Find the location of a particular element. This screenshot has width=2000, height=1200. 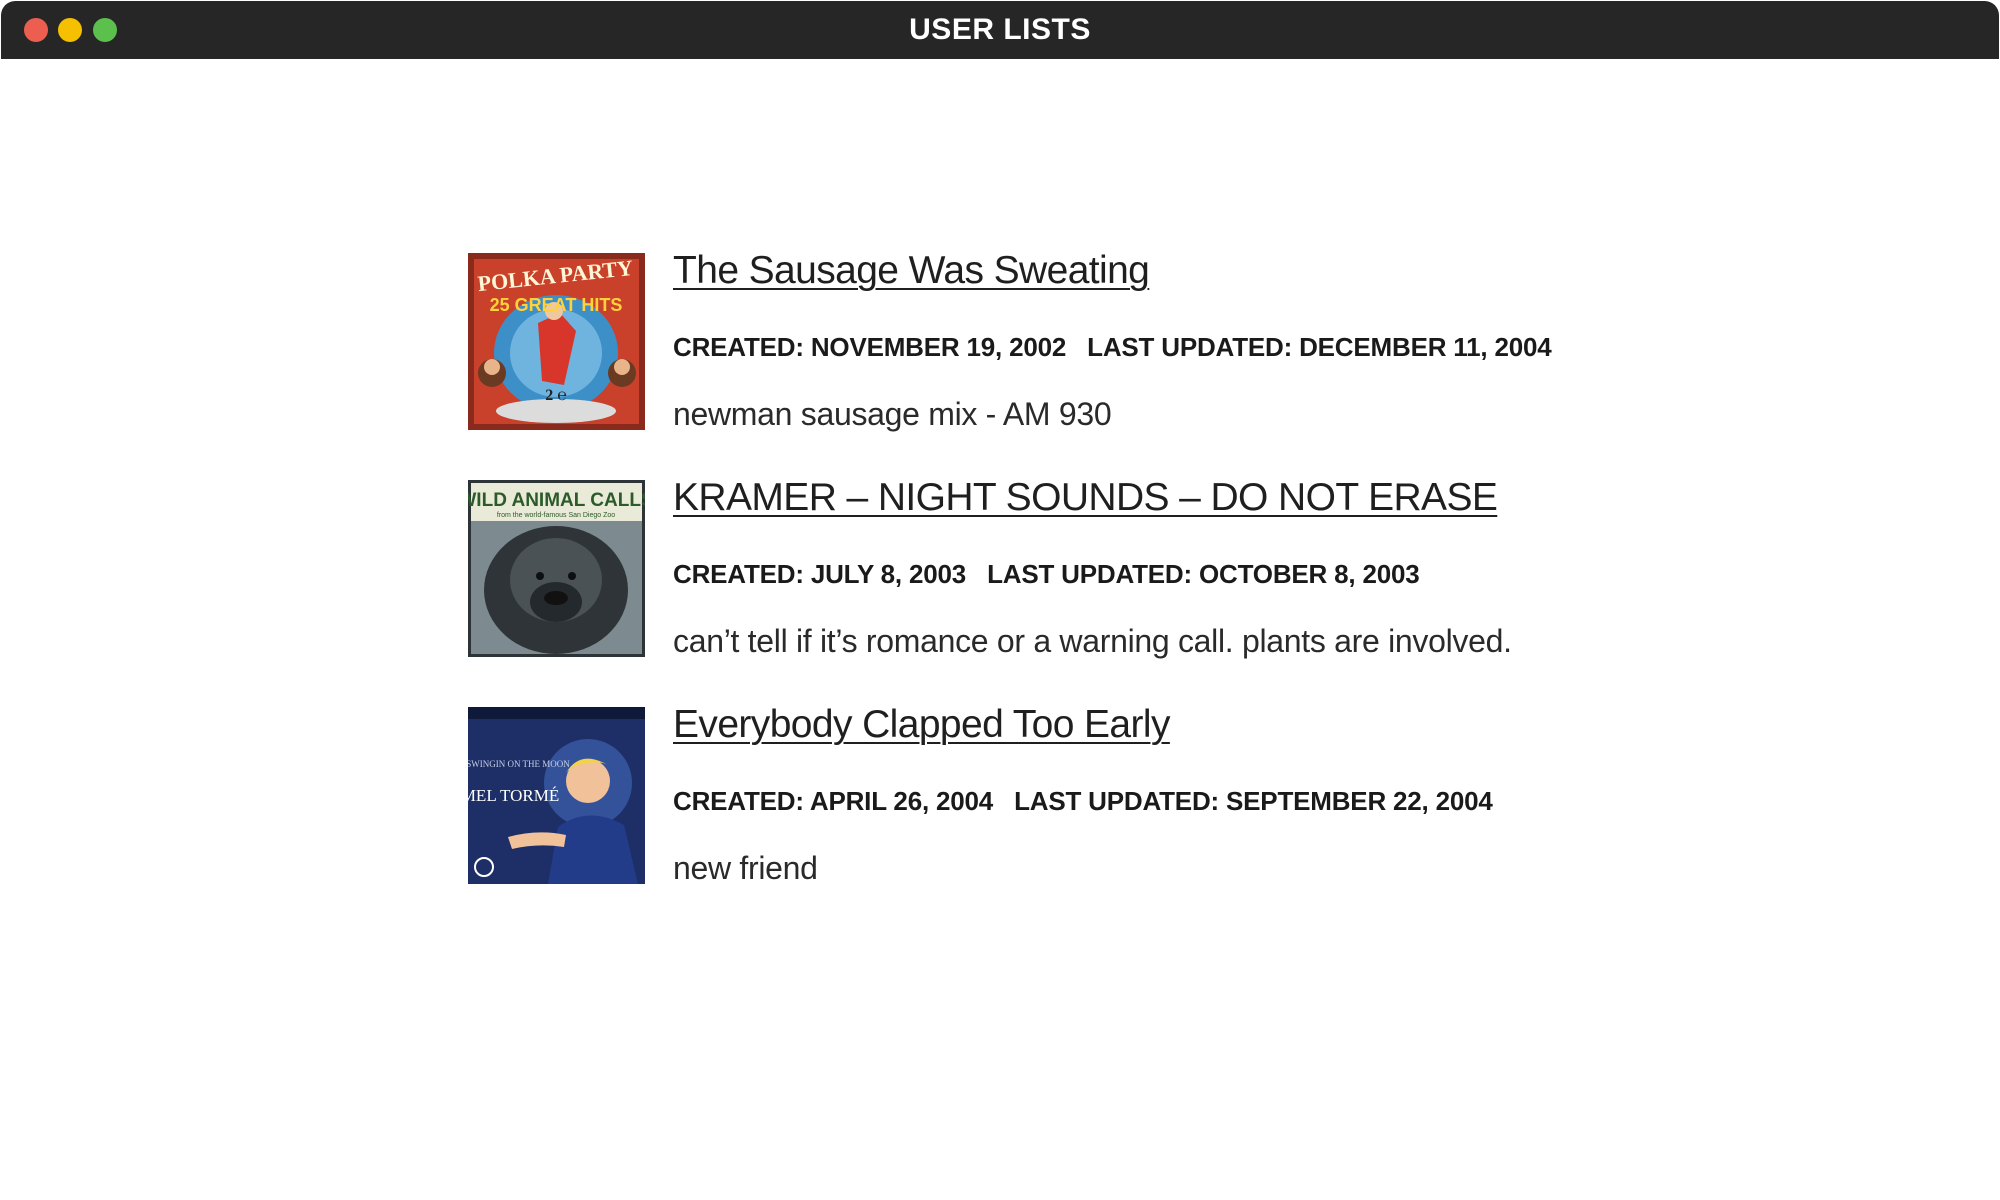

album-cover-polka-party-icon: 2 ℮ POLKA PARTY 25 GREAT HITS is located at coordinates (556, 341).